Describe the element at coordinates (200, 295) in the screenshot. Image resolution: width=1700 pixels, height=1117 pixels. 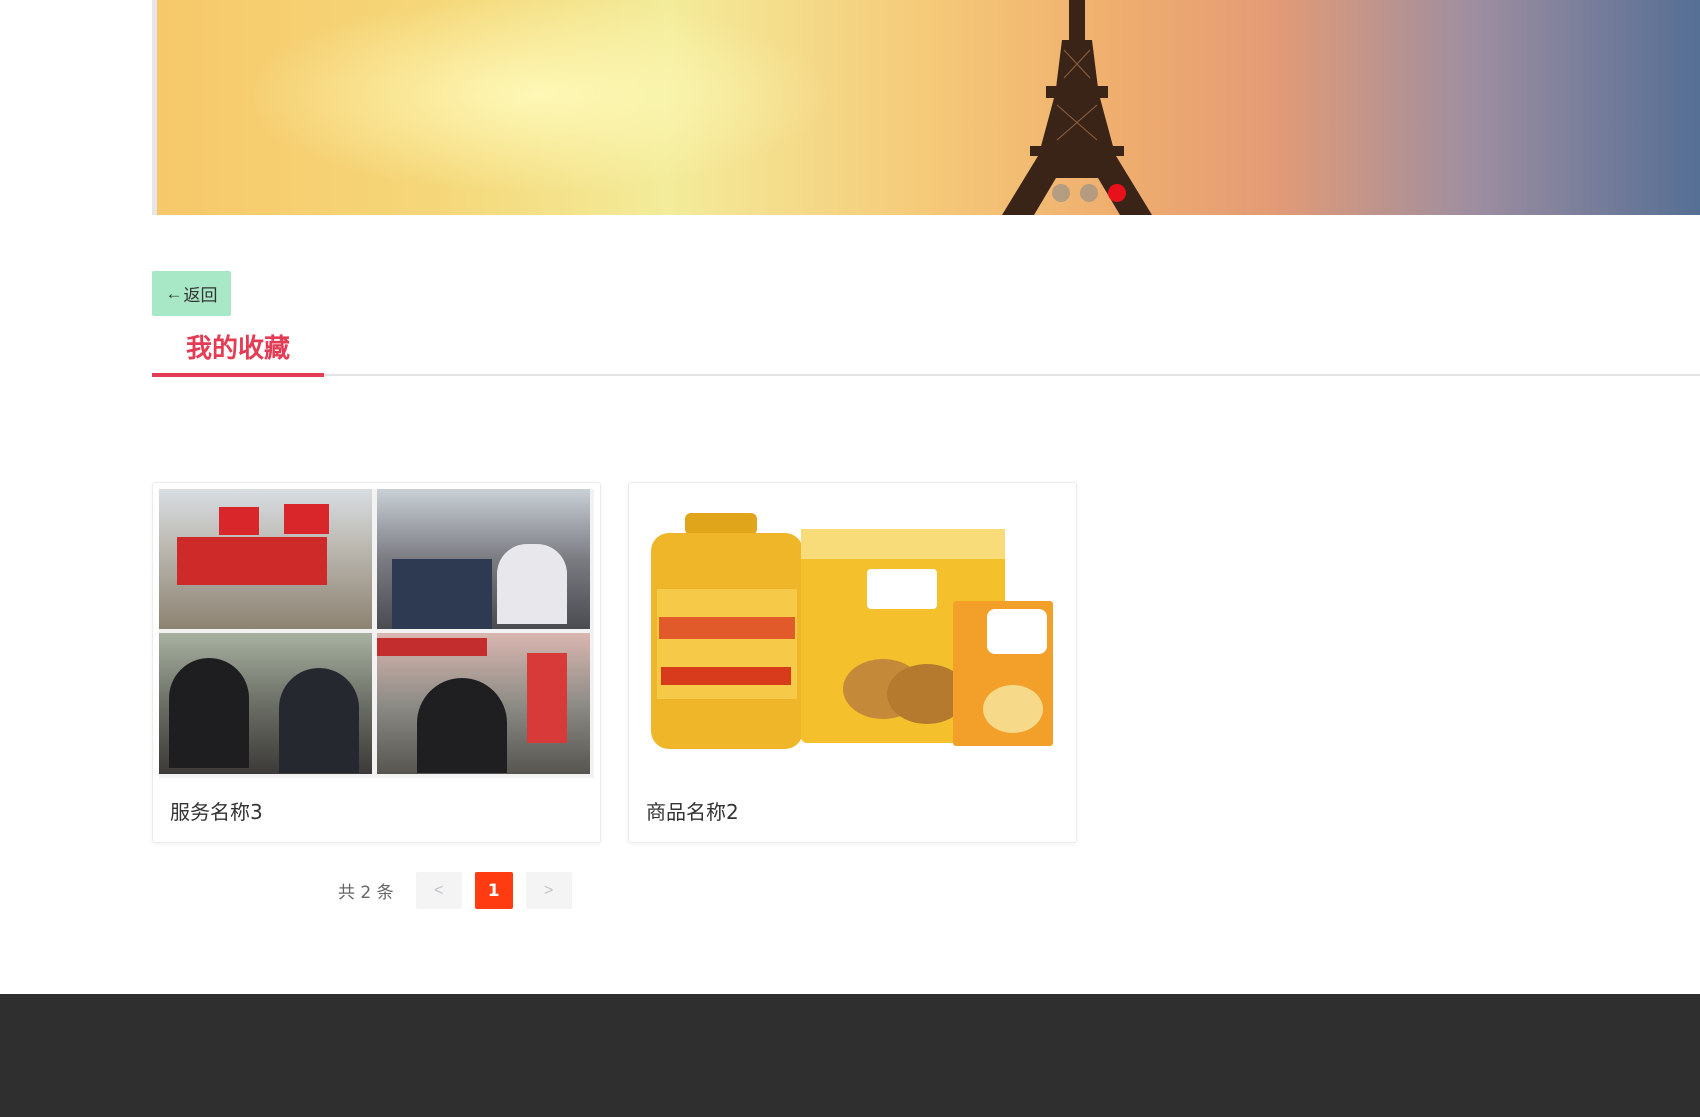
I see `back-button-label: 返回` at that location.